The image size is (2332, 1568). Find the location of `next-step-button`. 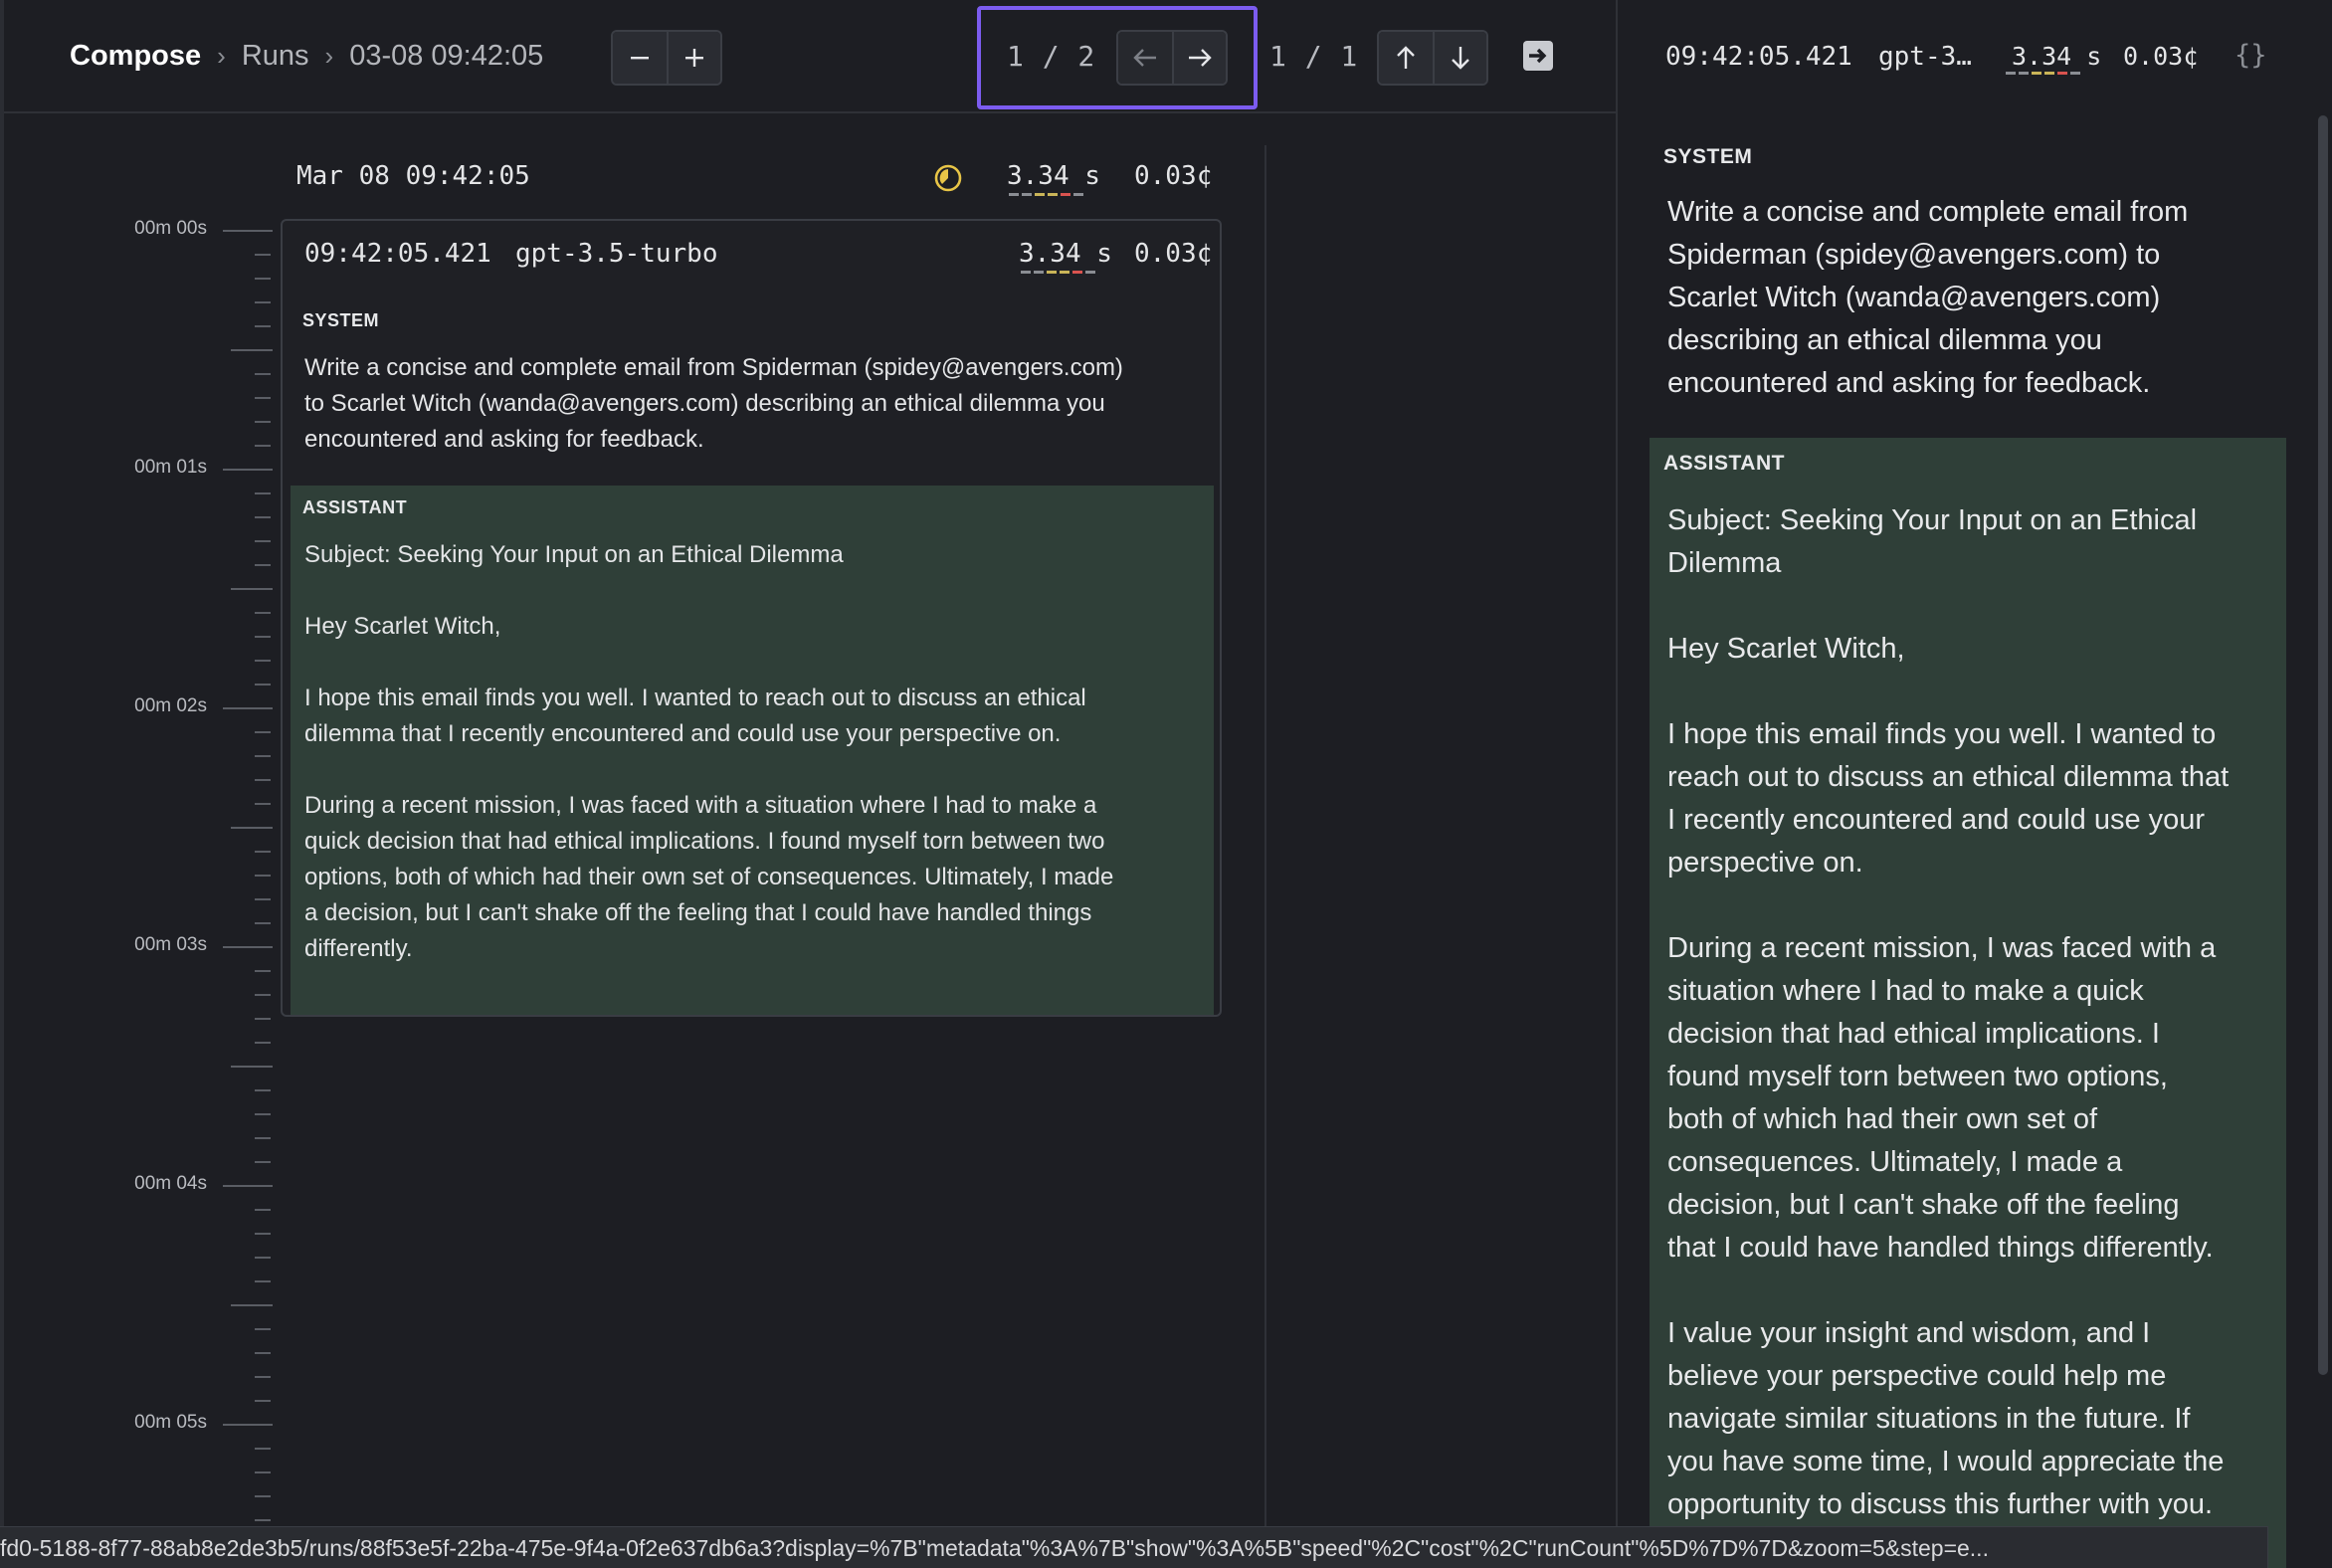

next-step-button is located at coordinates (1459, 58).